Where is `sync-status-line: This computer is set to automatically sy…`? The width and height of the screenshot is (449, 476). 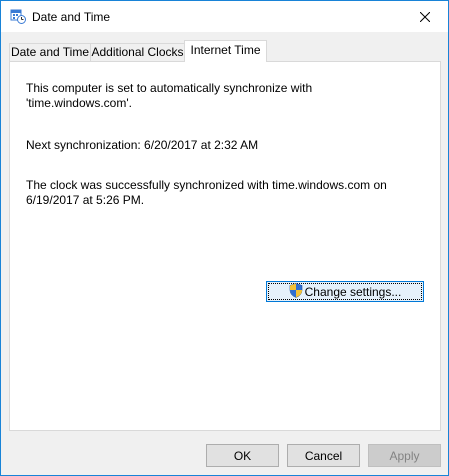 sync-status-line: This computer is set to automatically sy… is located at coordinates (169, 88).